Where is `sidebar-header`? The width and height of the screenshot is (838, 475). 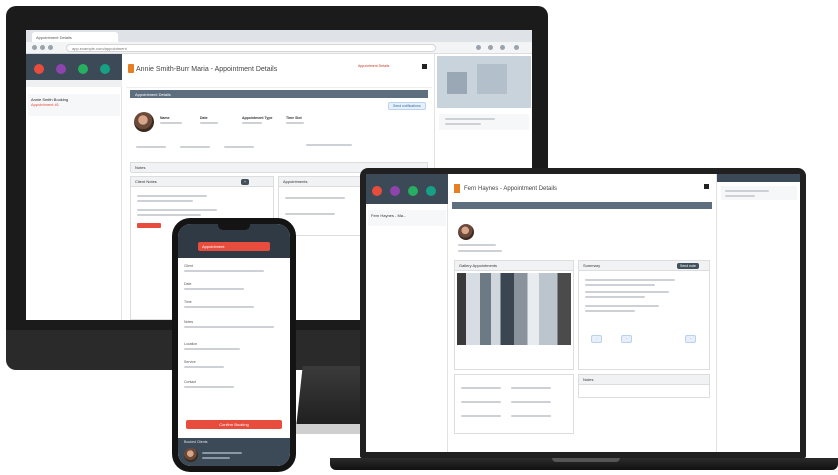 sidebar-header is located at coordinates (74, 67).